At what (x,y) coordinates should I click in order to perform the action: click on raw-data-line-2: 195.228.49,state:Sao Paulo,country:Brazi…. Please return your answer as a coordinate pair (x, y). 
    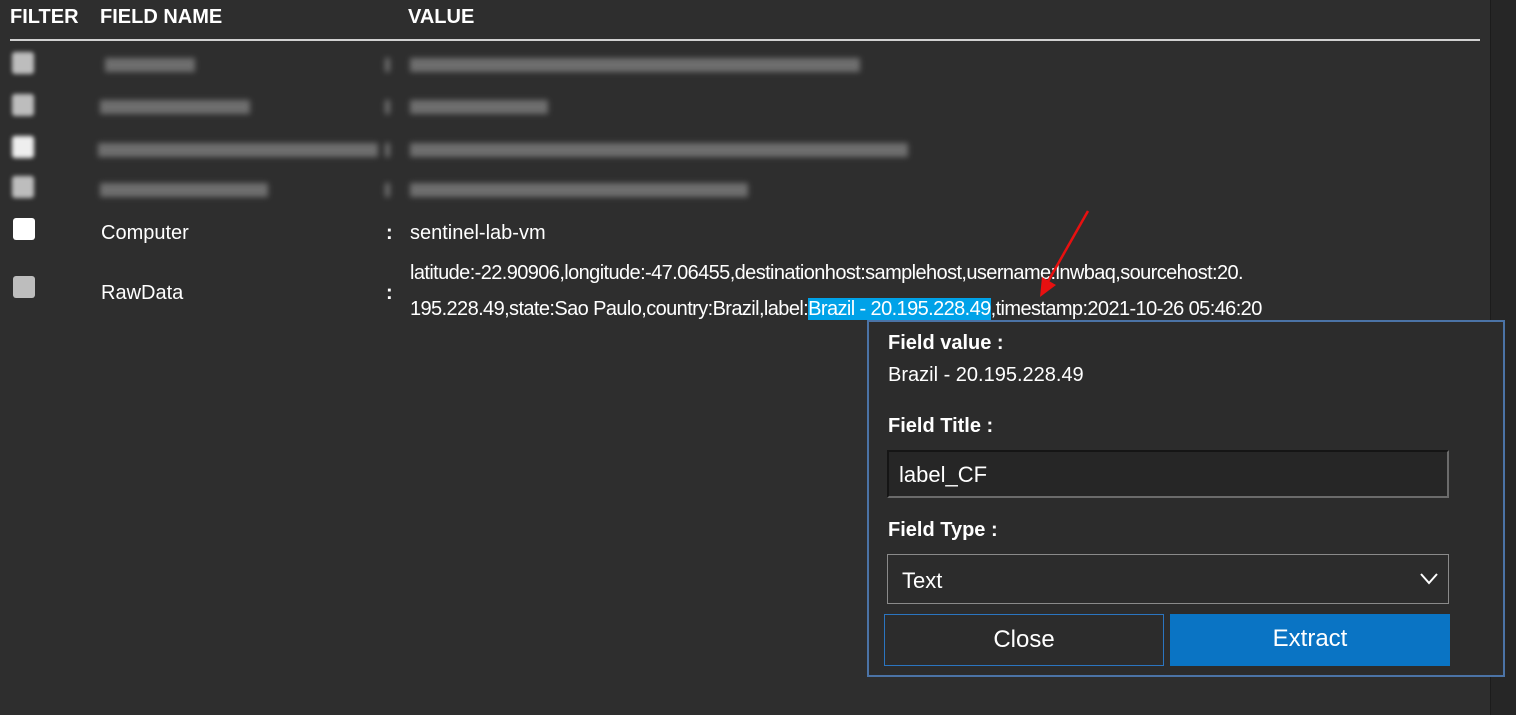
    Looking at the image, I should click on (938, 309).